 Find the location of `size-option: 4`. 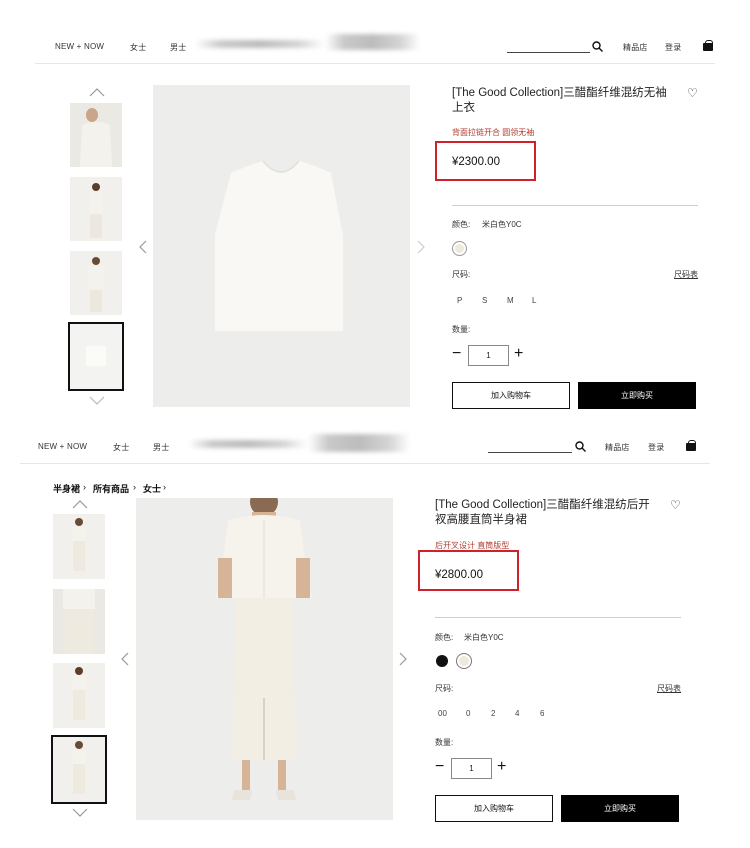

size-option: 4 is located at coordinates (517, 713).